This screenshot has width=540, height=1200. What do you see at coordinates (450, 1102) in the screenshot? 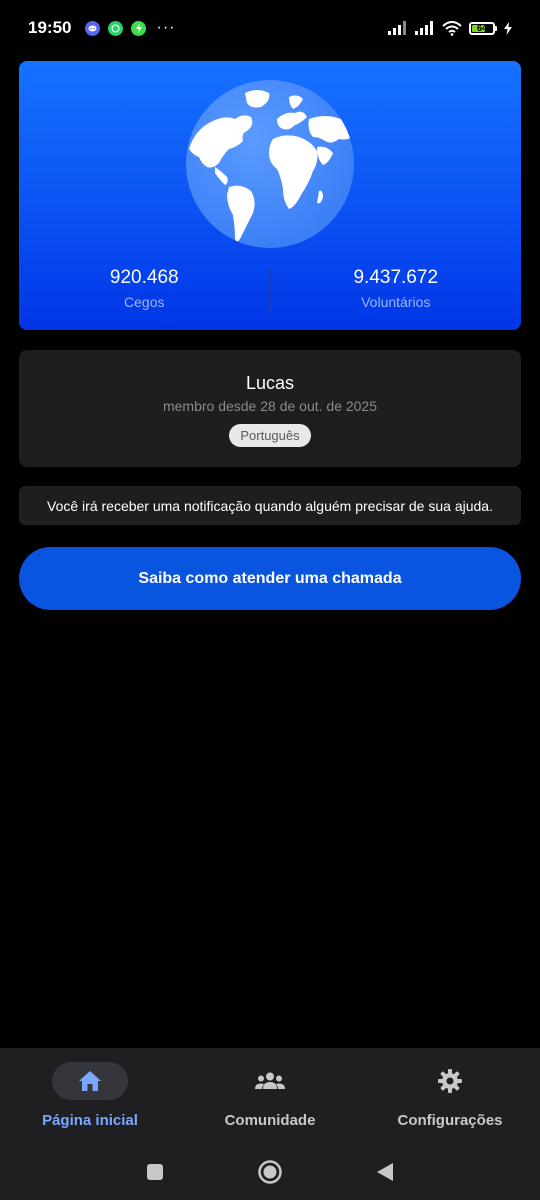
I see `nav-item-settings: Configurações` at bounding box center [450, 1102].